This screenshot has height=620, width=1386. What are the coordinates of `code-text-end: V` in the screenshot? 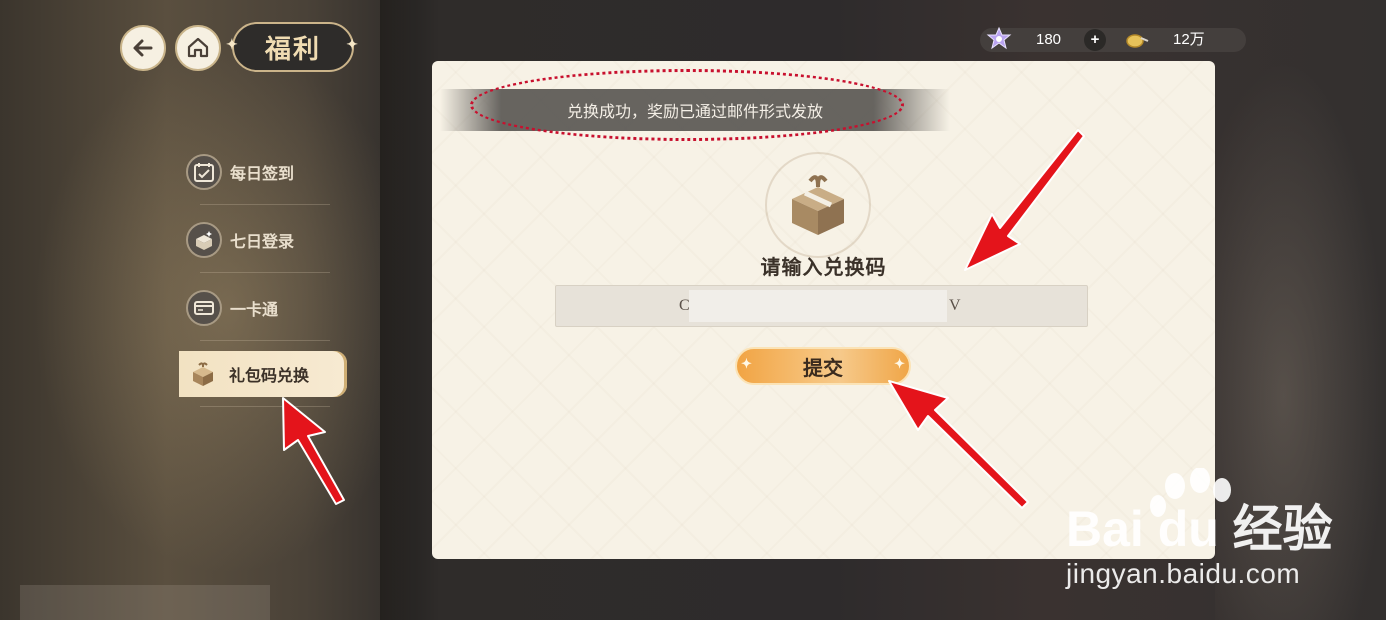 It's located at (955, 305).